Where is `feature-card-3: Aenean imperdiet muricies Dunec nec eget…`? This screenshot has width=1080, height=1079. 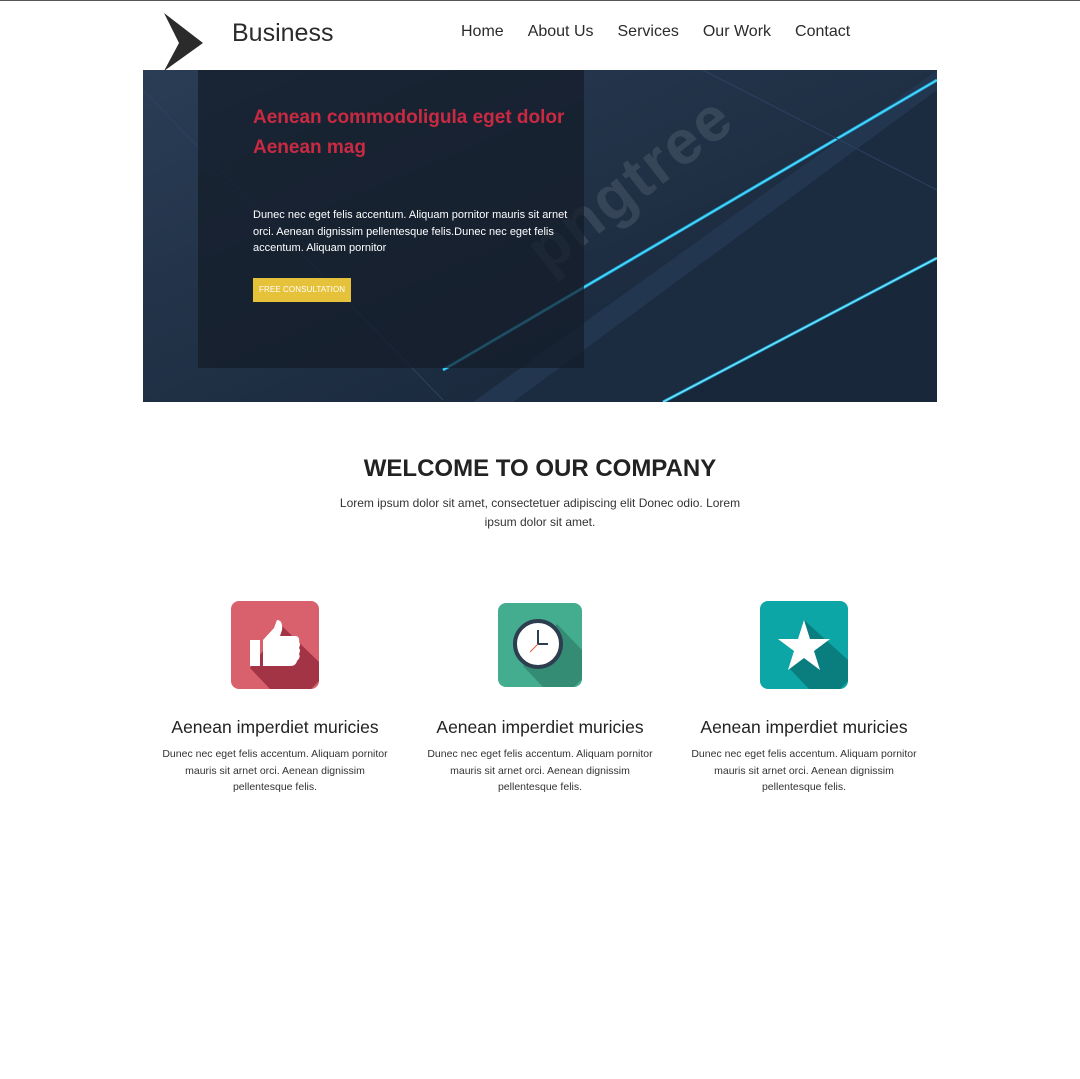
feature-card-3: Aenean imperdiet muricies Dunec nec eget… is located at coordinates (804, 698).